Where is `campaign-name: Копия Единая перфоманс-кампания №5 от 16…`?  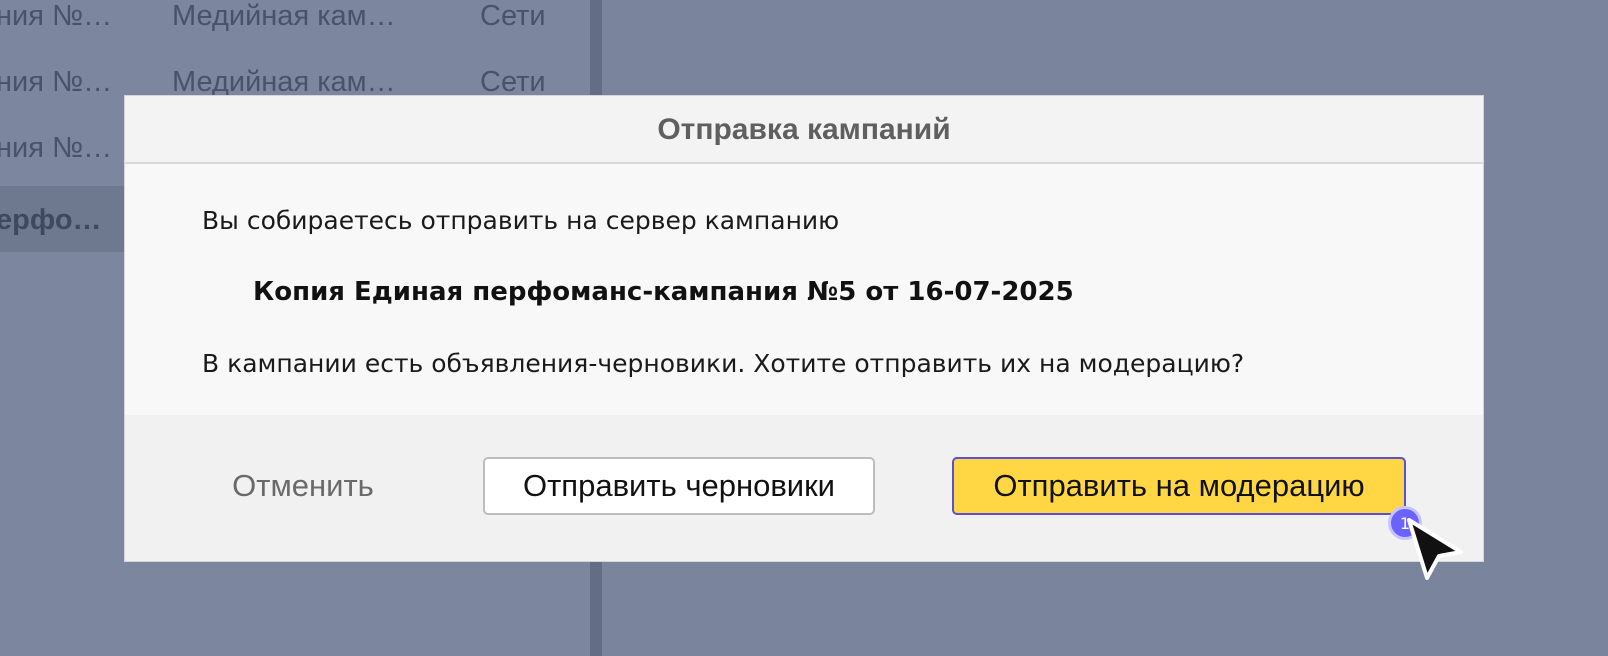
campaign-name: Копия Единая перфоманс-кампания №5 от 16… is located at coordinates (663, 292).